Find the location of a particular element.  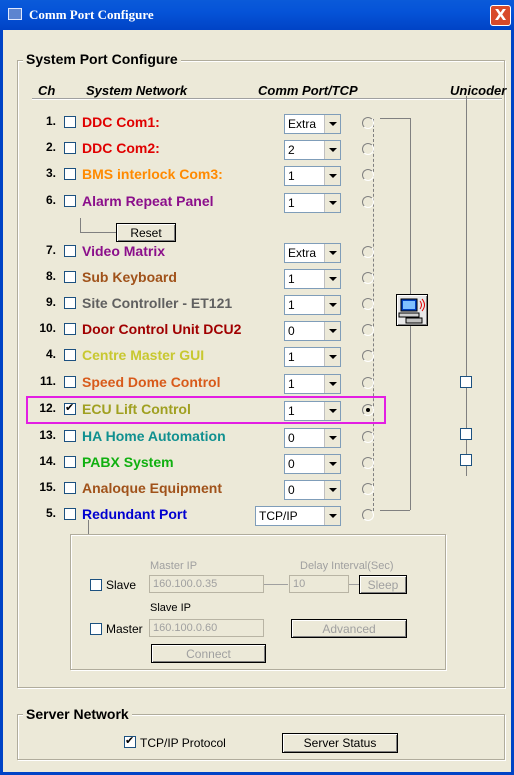

port-row: 15. Analoque Equipment 0 is located at coordinates (257, 490).